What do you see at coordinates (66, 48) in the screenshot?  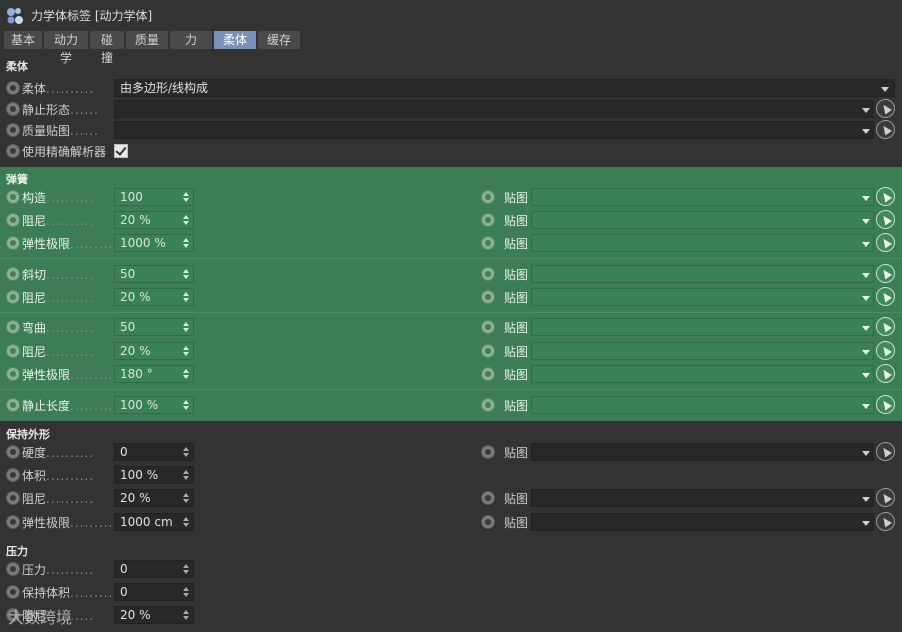 I see `tab-dynamics: 动力学` at bounding box center [66, 48].